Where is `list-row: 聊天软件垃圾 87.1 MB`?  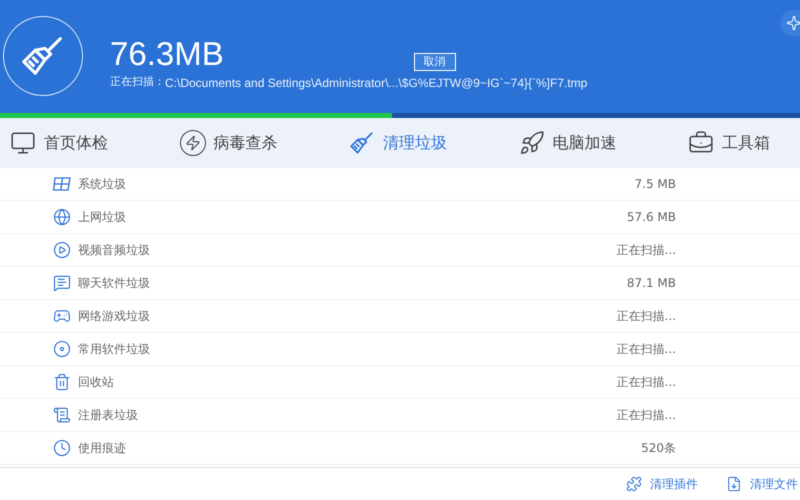
list-row: 聊天软件垃圾 87.1 MB is located at coordinates (400, 283).